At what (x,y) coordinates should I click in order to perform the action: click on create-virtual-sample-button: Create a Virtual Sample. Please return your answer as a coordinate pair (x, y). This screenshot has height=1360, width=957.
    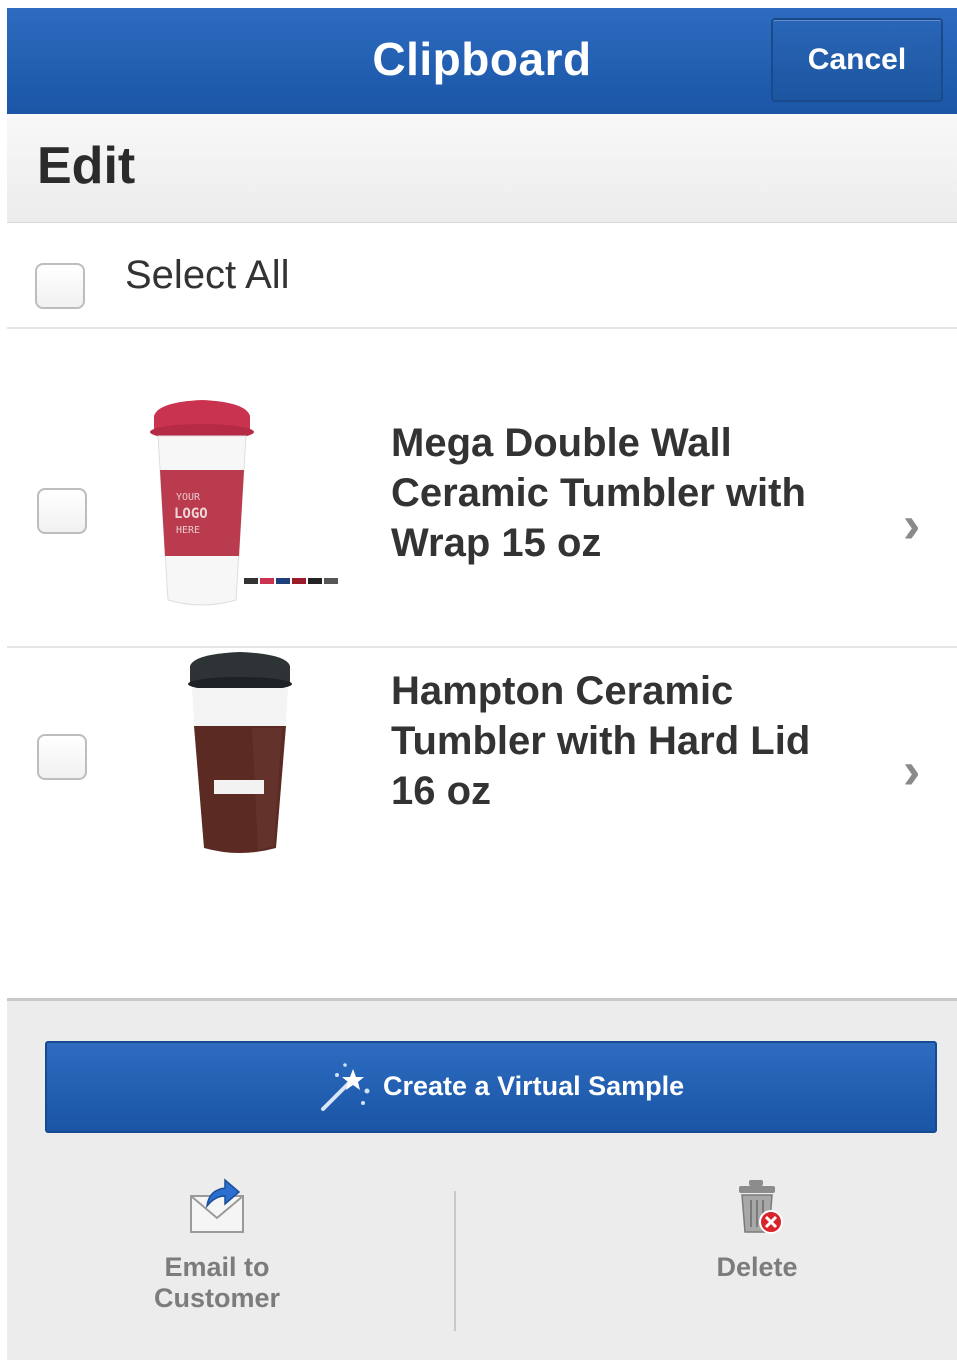
    Looking at the image, I should click on (491, 1087).